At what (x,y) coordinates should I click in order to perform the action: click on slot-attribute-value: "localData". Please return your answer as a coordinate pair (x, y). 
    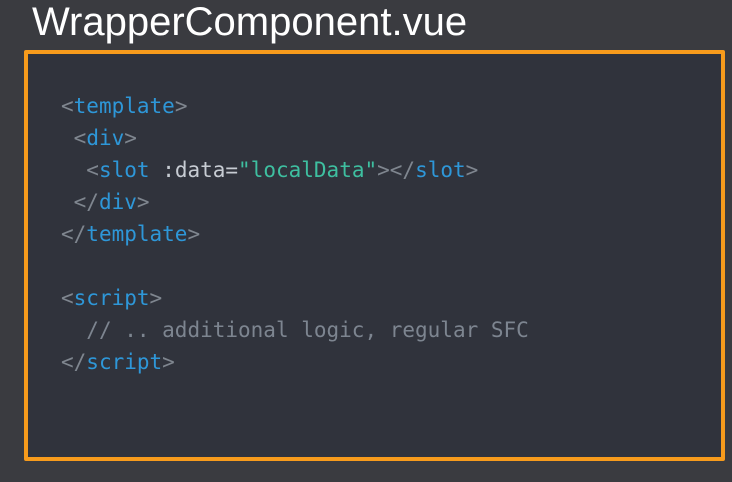
    Looking at the image, I should click on (308, 170).